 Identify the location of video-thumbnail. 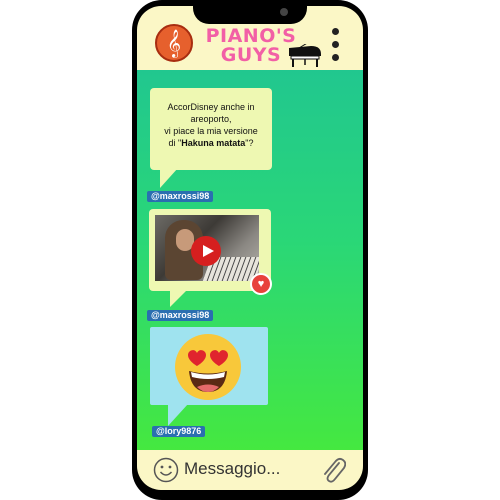
(207, 248).